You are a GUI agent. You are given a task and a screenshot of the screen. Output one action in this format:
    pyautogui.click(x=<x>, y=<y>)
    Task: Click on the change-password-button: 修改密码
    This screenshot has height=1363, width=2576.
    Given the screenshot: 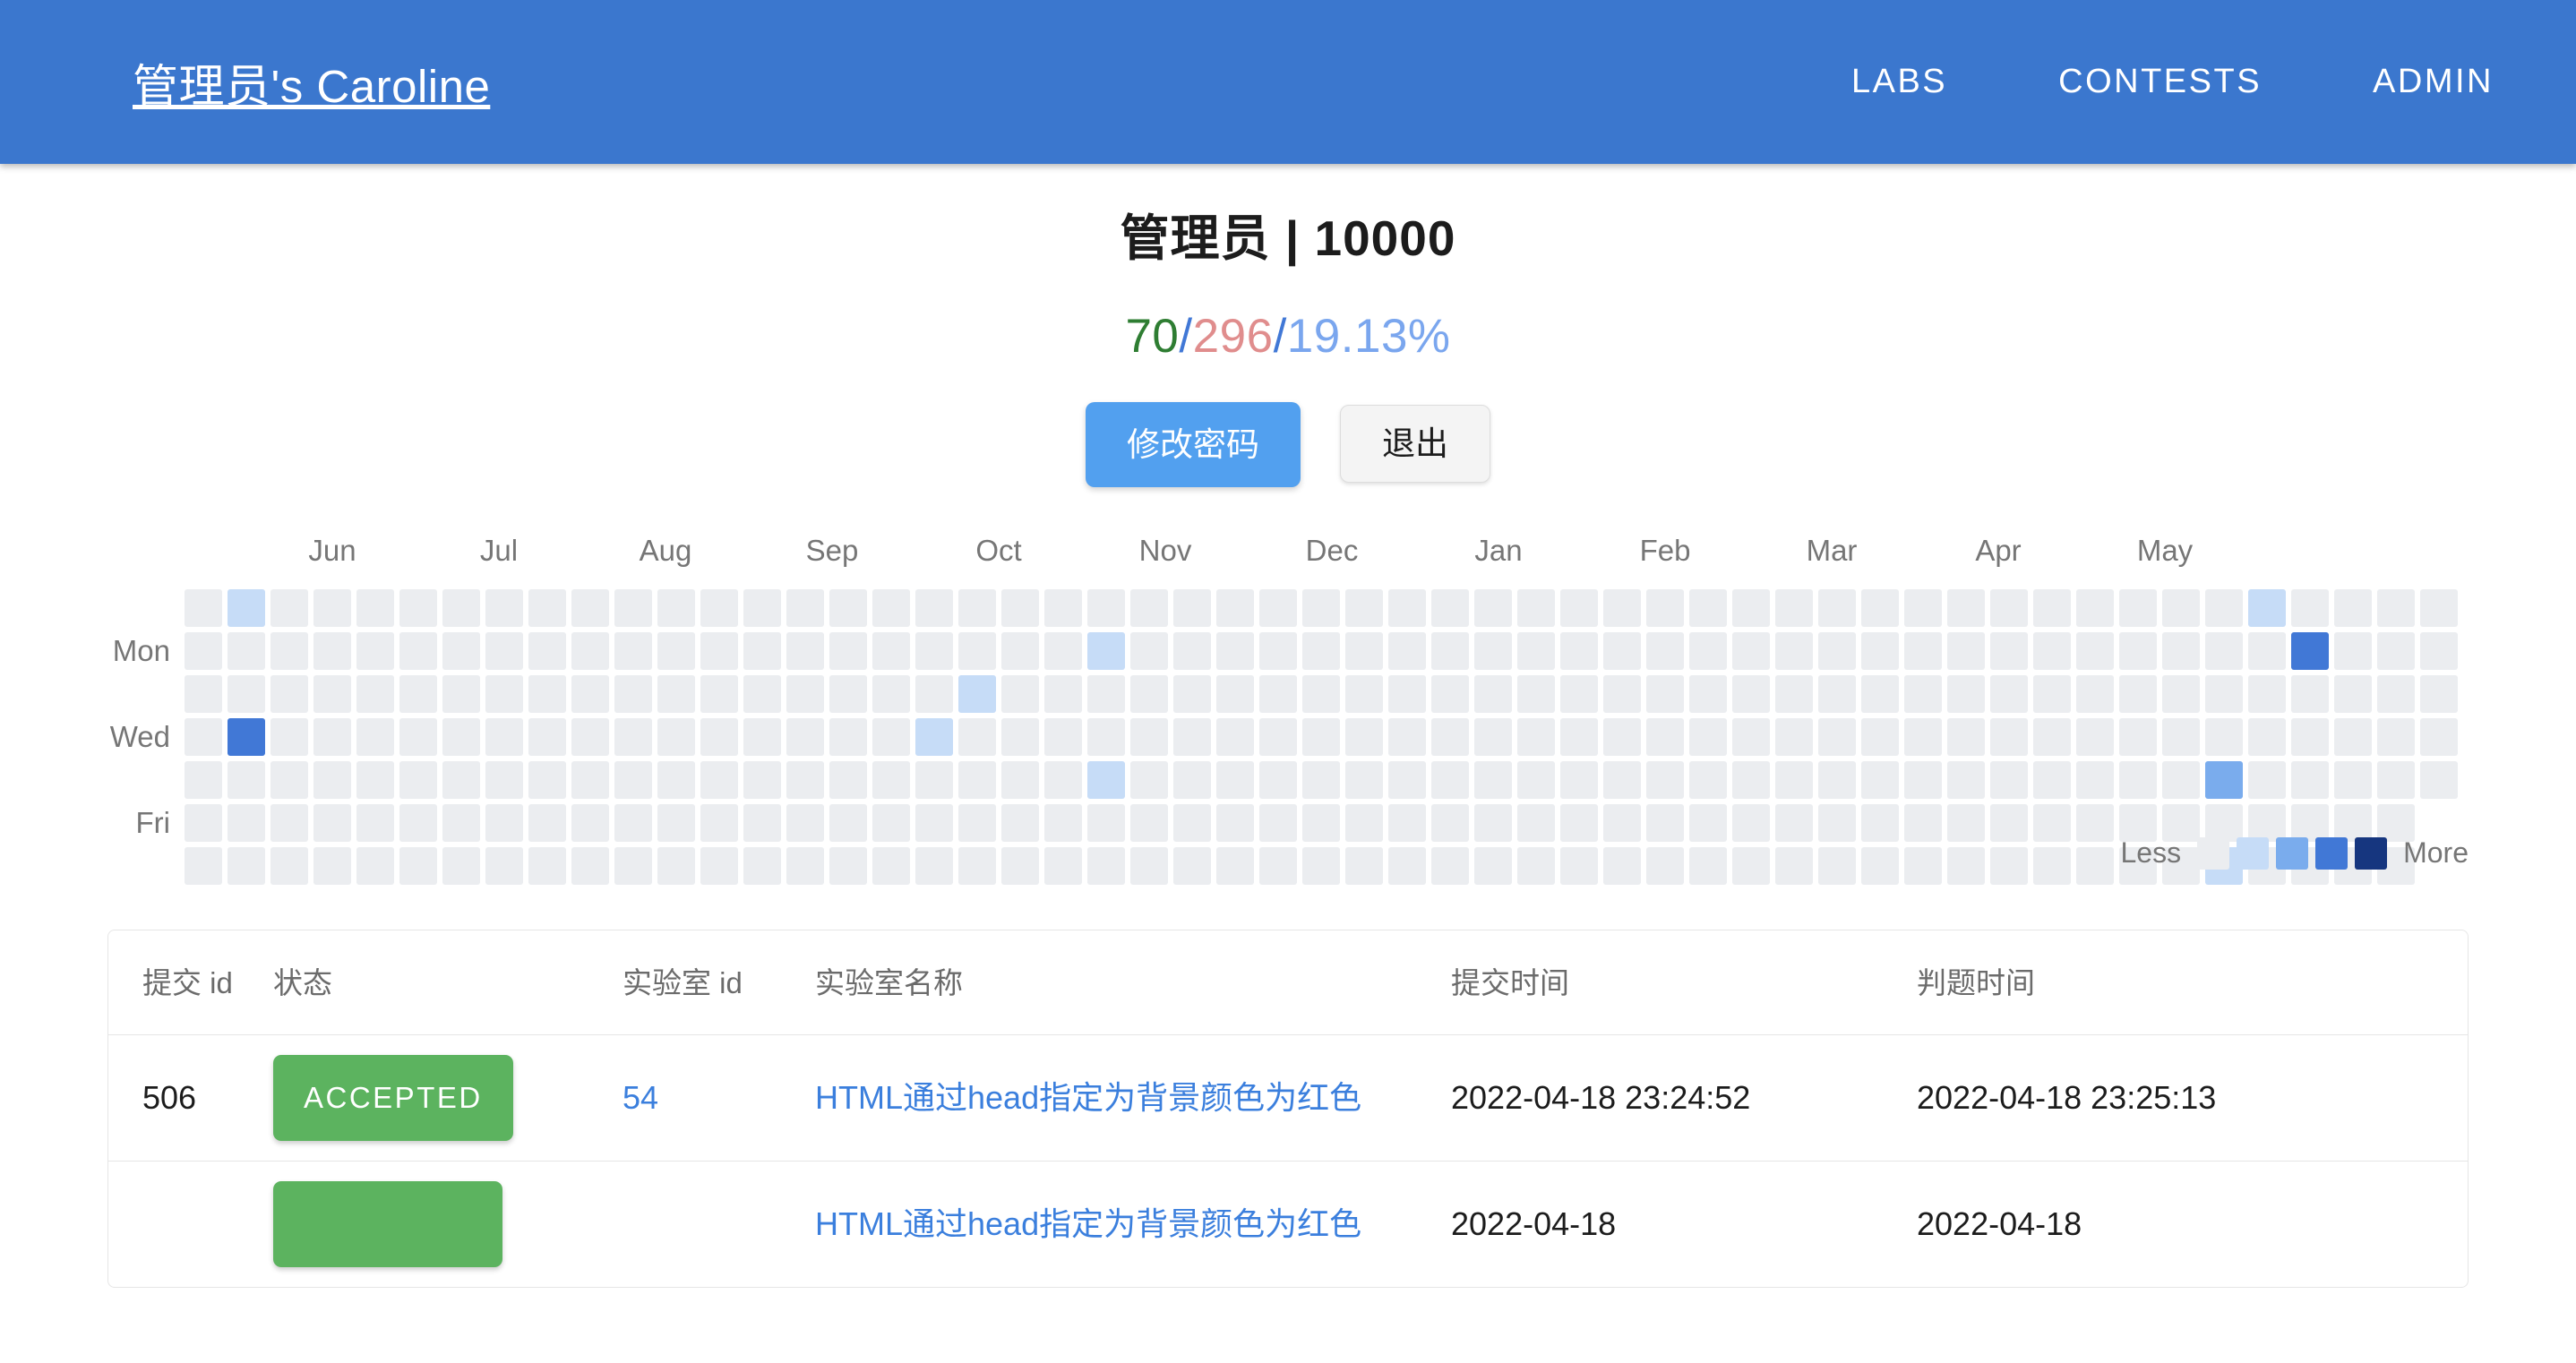 What is the action you would take?
    pyautogui.click(x=1193, y=444)
    